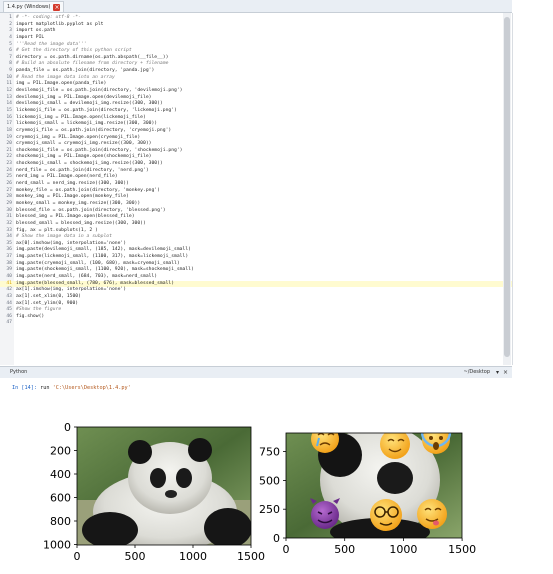 This screenshot has width=553, height=574. I want to click on panda-with-emojis-image, so click(374, 485).